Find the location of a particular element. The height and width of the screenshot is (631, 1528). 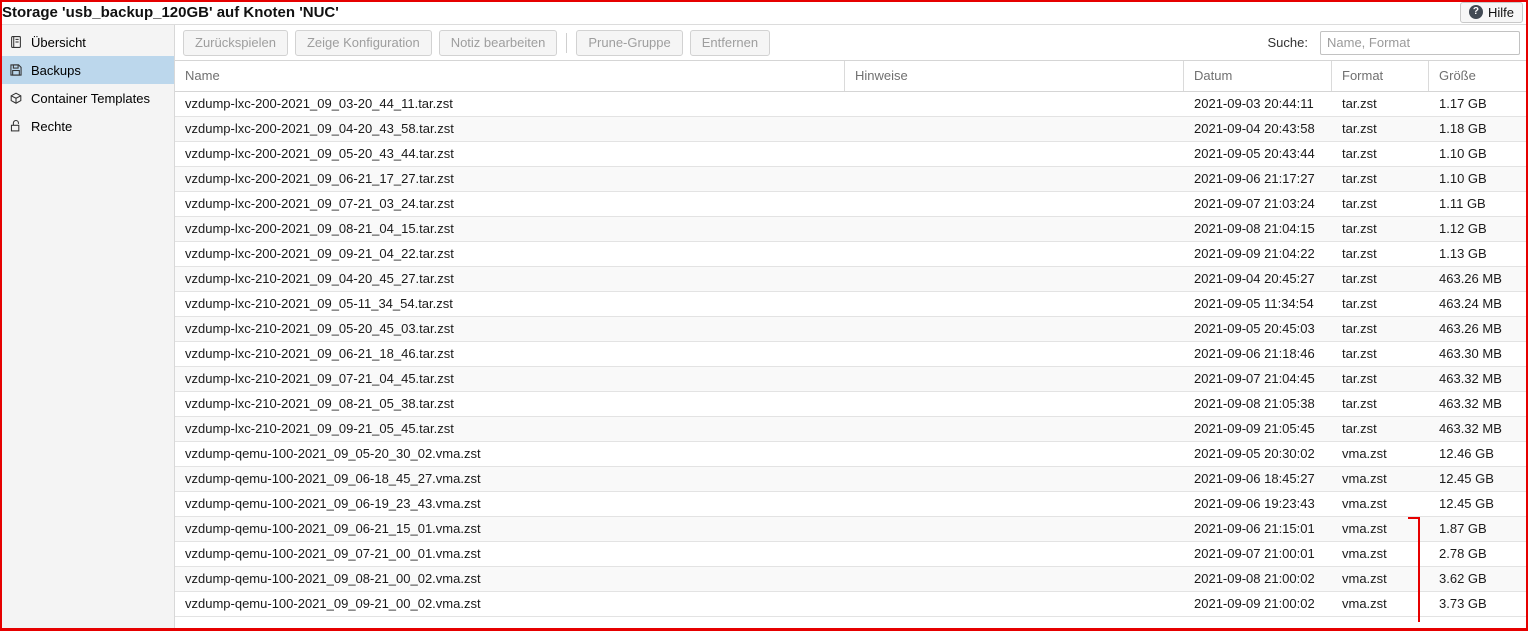

cell-datum: 2021-09-03 20:44:11 is located at coordinates (1254, 103).